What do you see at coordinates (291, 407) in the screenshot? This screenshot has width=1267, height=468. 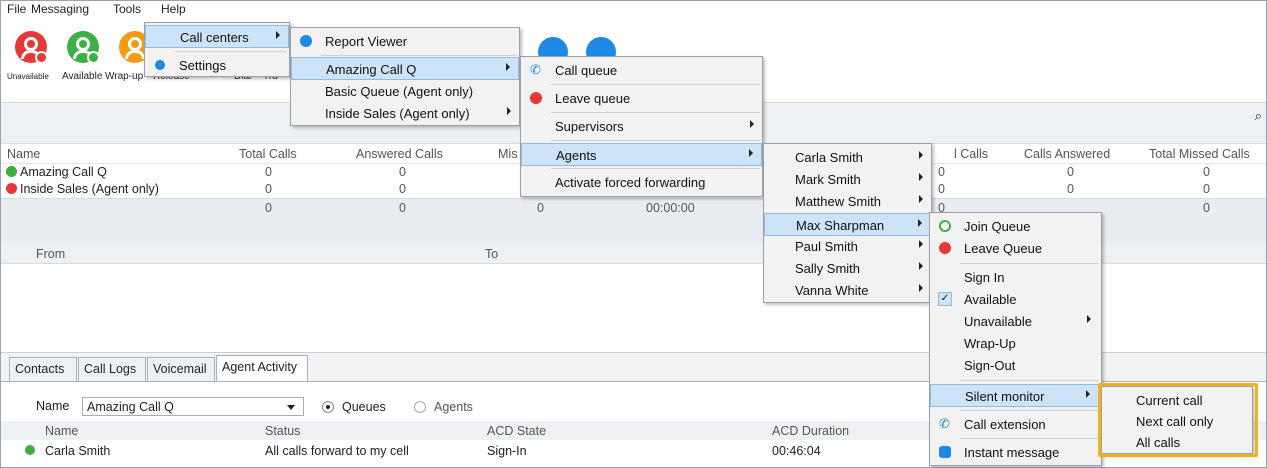 I see `chevron-down-icon` at bounding box center [291, 407].